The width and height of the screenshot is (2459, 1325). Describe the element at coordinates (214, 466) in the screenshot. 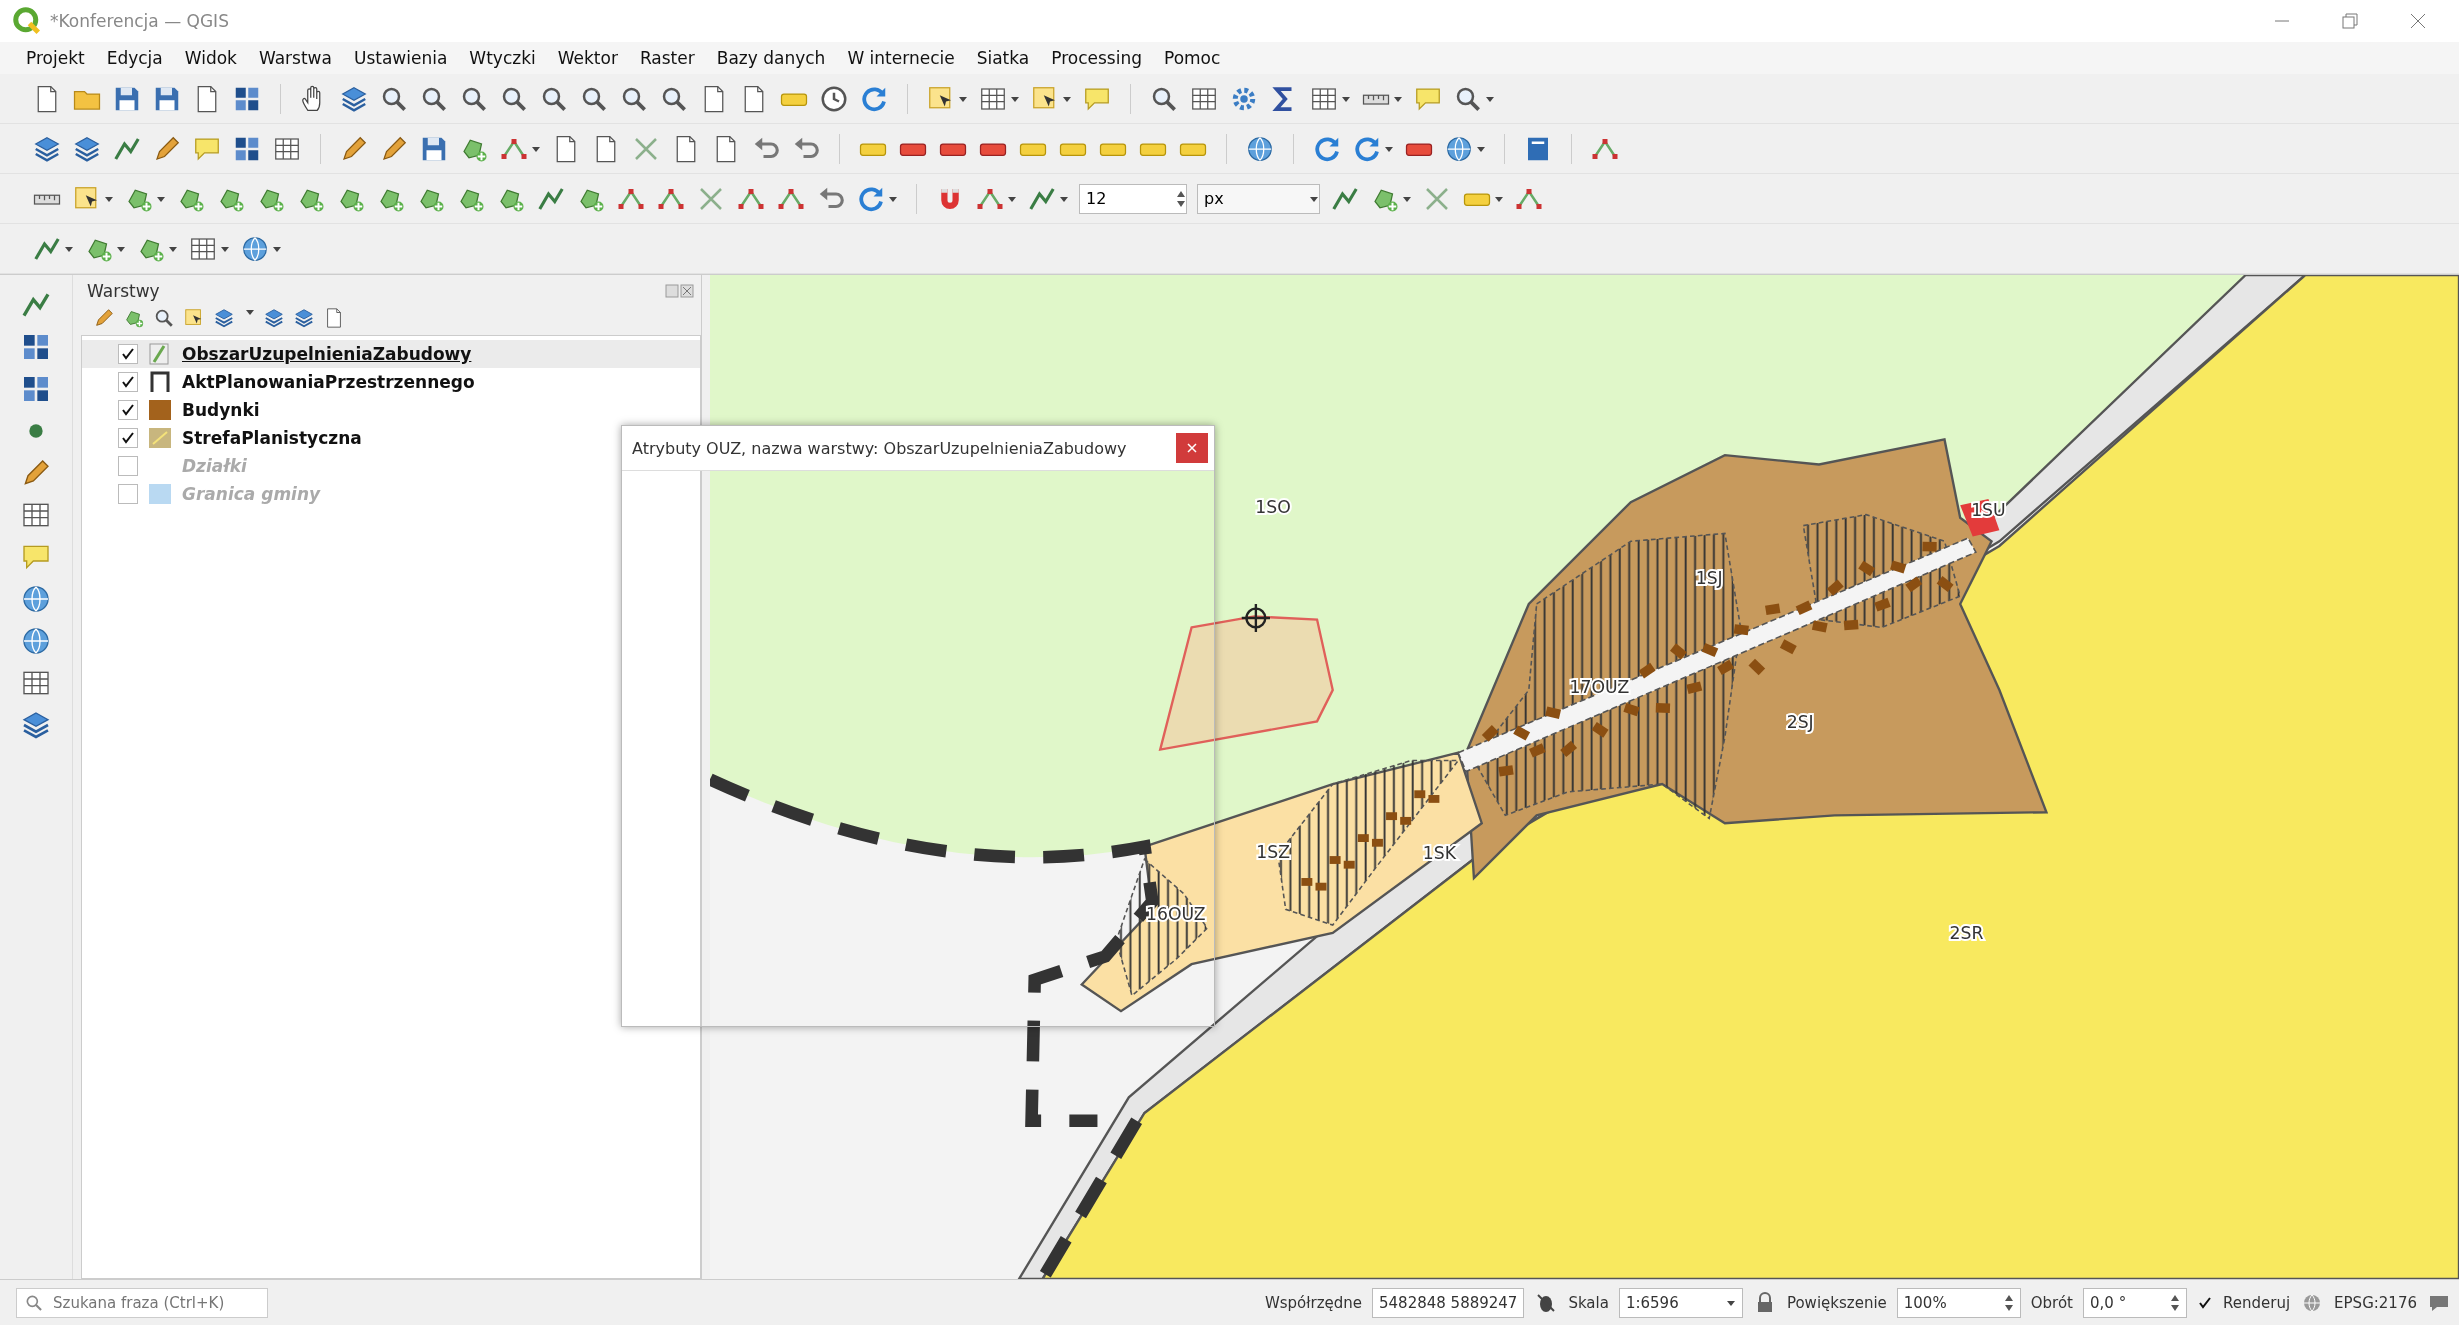

I see `layer-name: Działki` at that location.